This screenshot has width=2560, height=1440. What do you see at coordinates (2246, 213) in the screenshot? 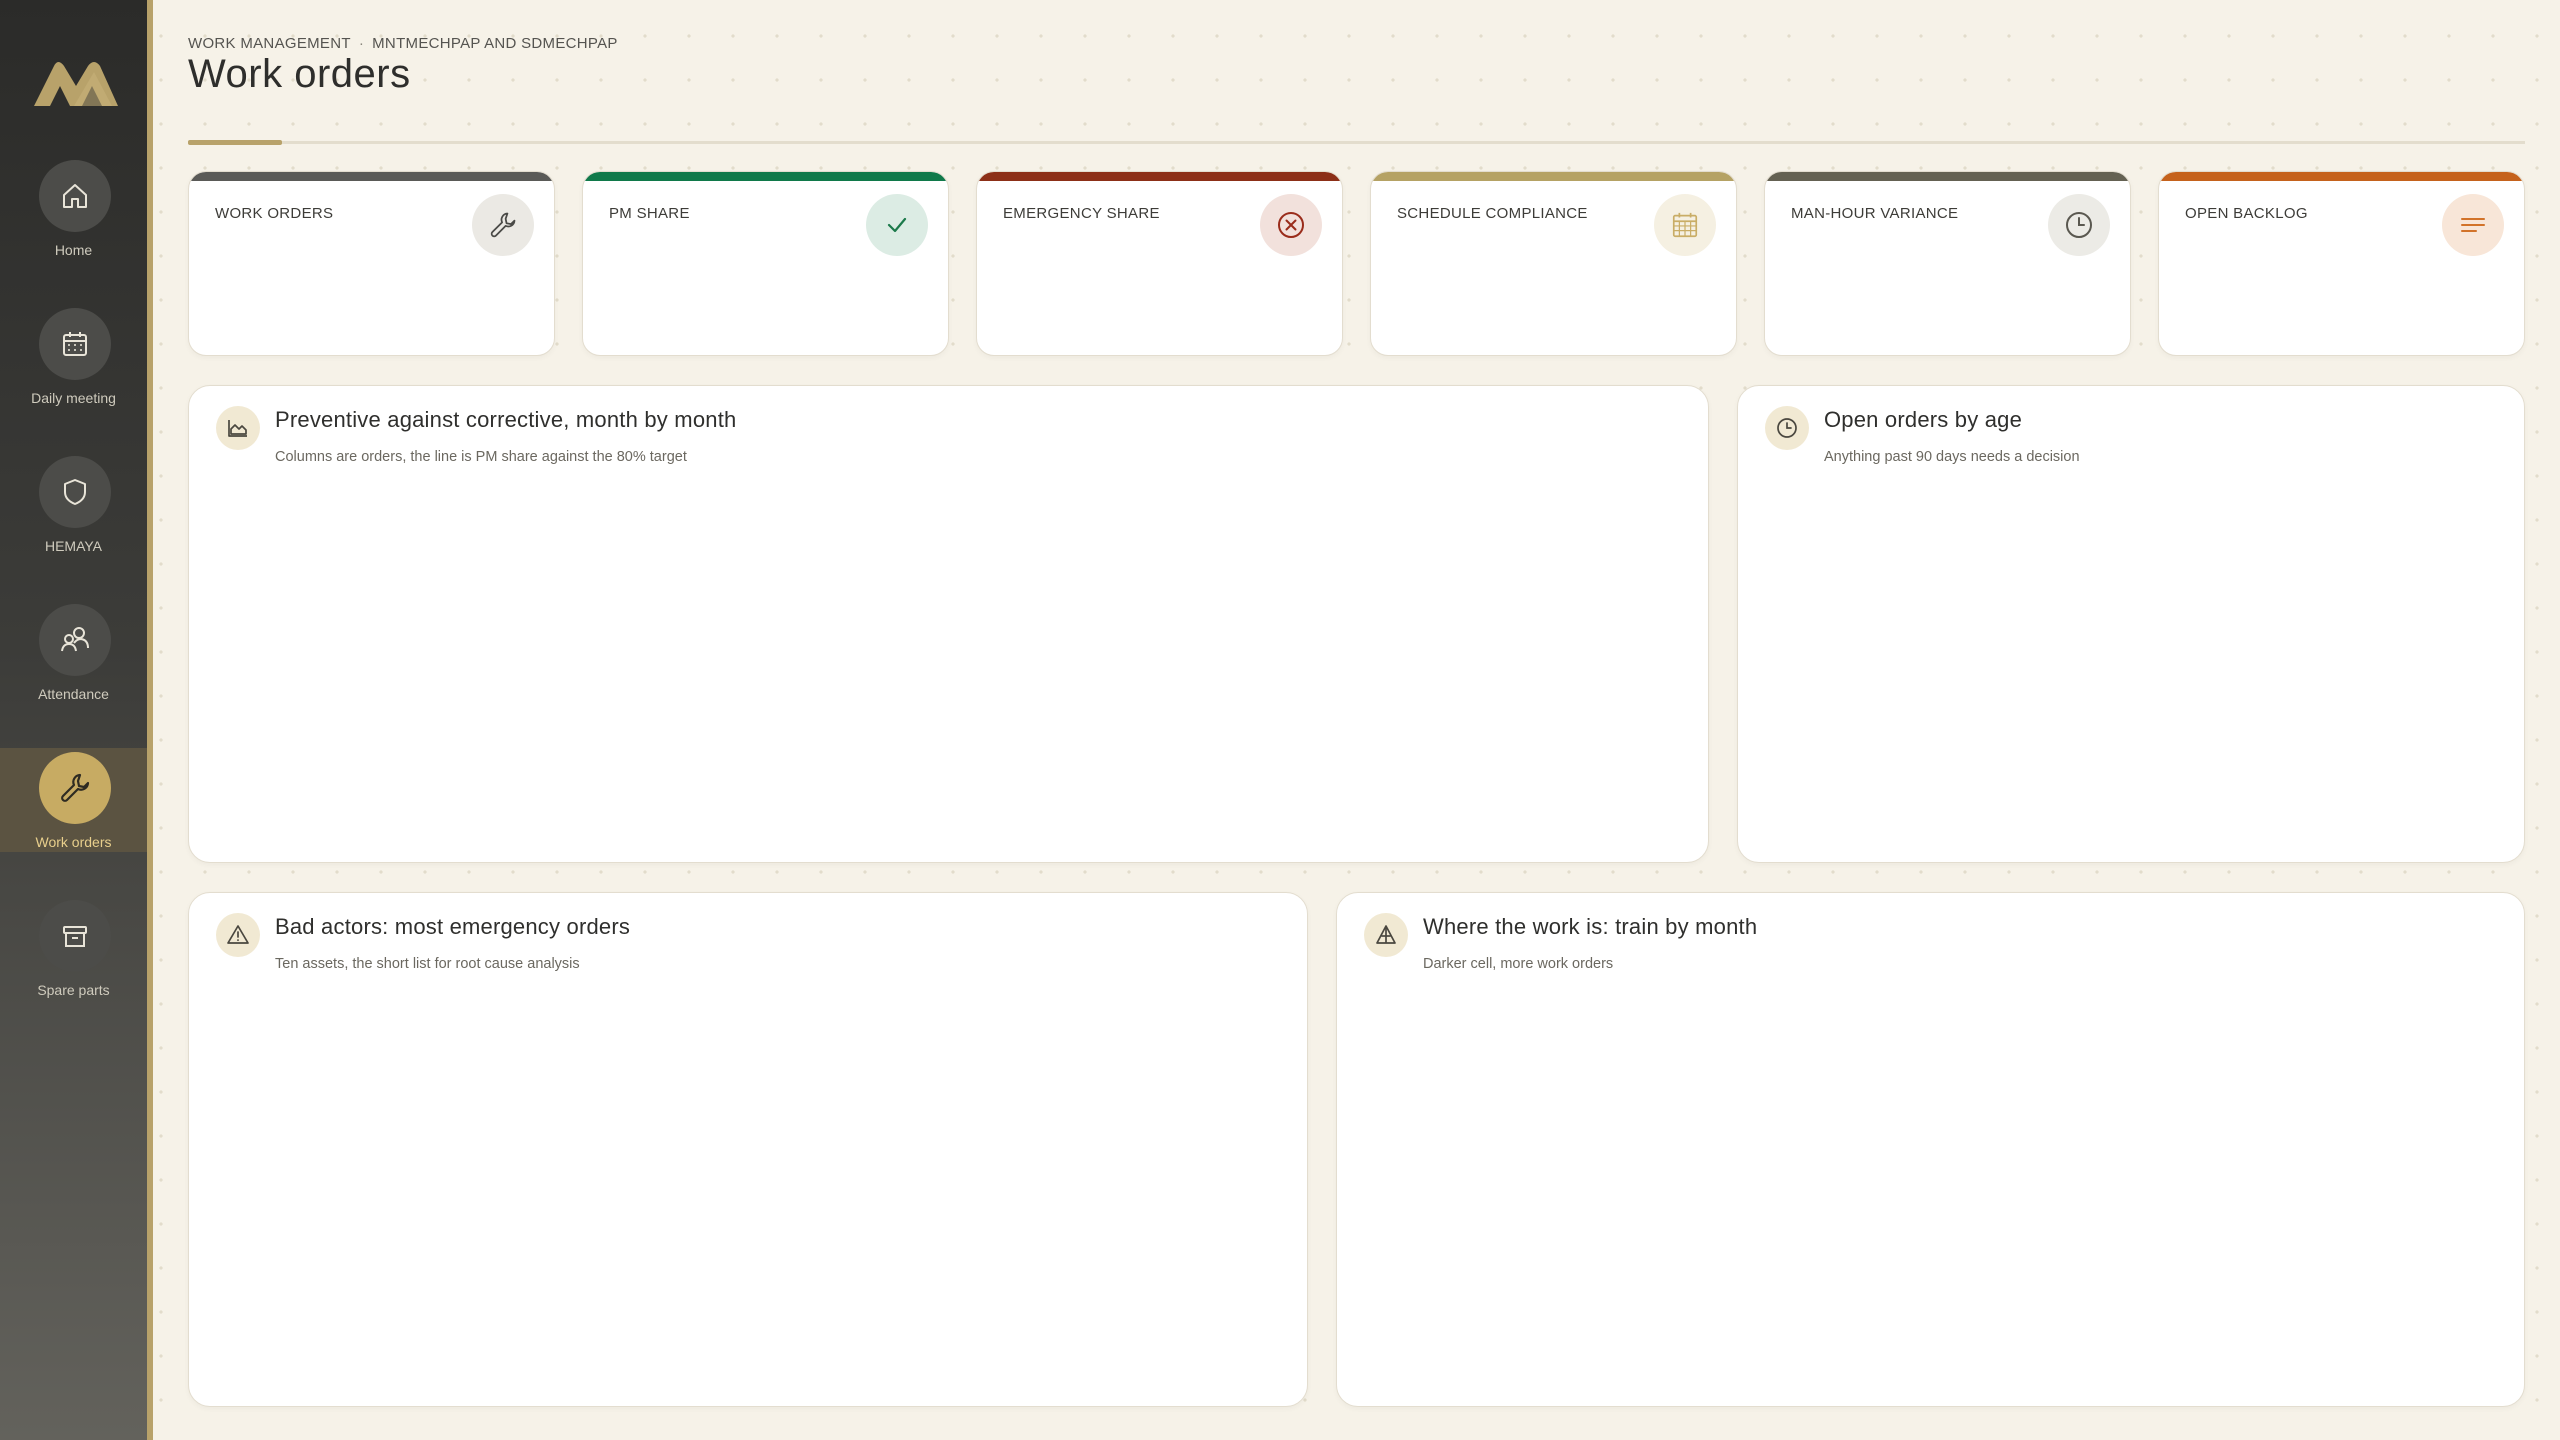
I see `kpi-label: OPEN BACKLOG` at bounding box center [2246, 213].